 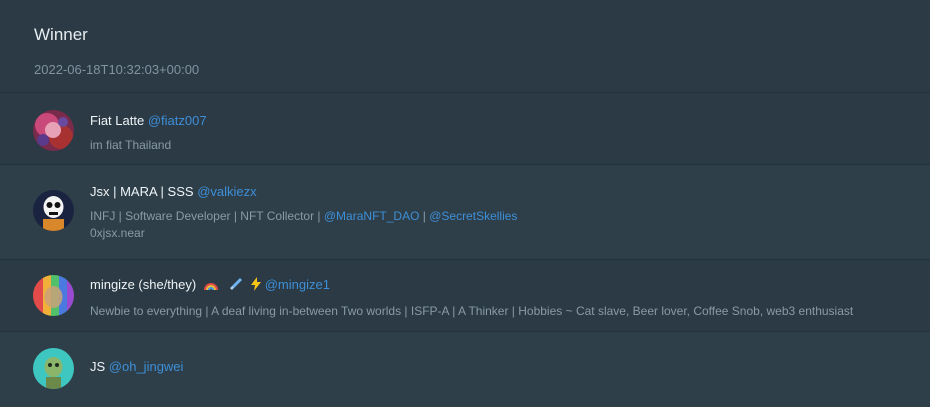 I want to click on syringe-icon, so click(x=236, y=286).